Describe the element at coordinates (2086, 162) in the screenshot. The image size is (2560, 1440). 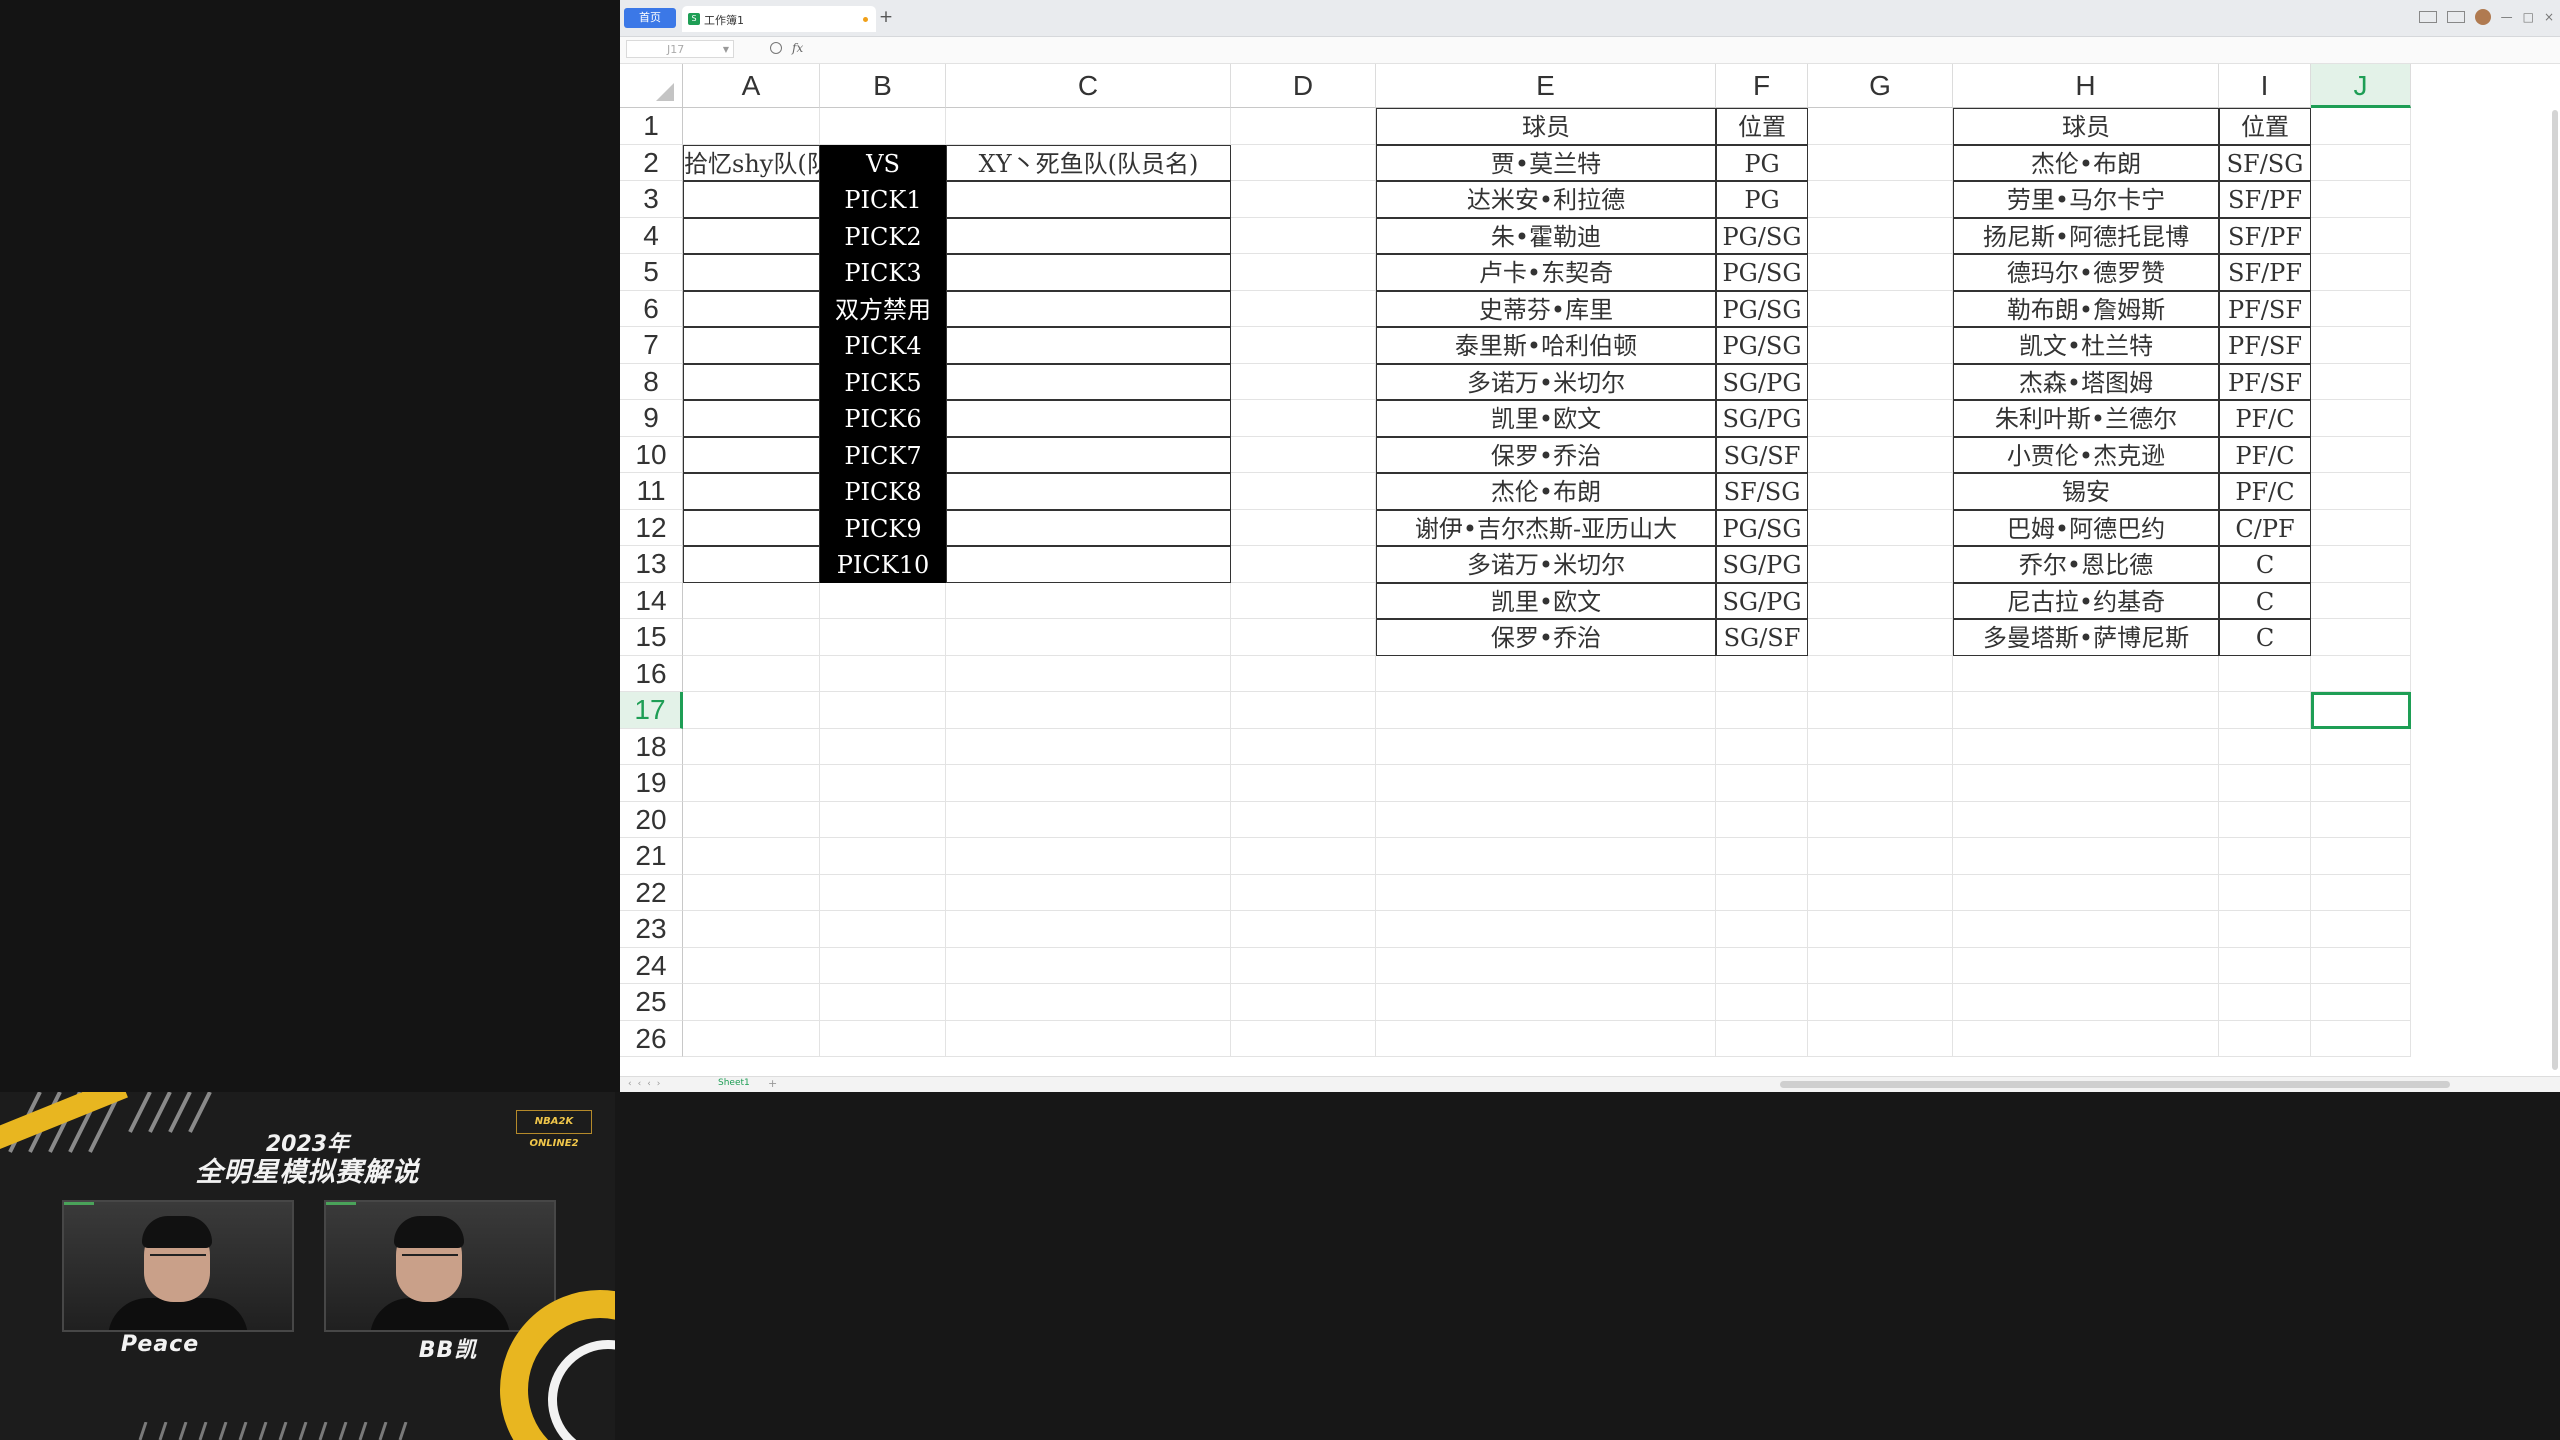
I see `player-name: 杰伦•布朗` at that location.